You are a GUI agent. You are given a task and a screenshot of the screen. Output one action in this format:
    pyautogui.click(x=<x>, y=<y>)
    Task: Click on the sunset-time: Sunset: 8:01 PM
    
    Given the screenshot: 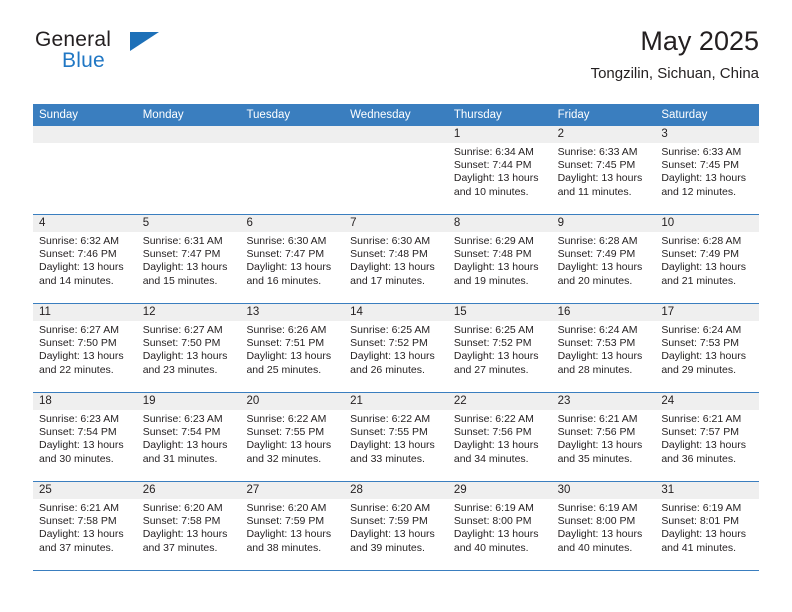 What is the action you would take?
    pyautogui.click(x=700, y=521)
    